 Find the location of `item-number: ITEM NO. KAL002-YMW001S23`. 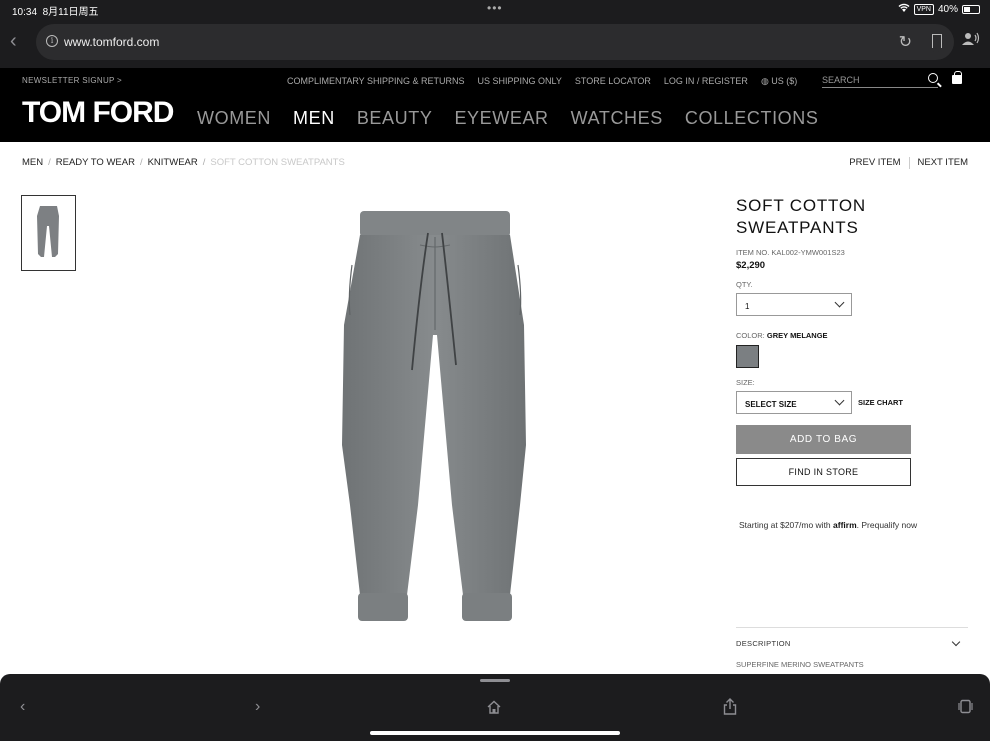

item-number: ITEM NO. KAL002-YMW001S23 is located at coordinates (790, 252).